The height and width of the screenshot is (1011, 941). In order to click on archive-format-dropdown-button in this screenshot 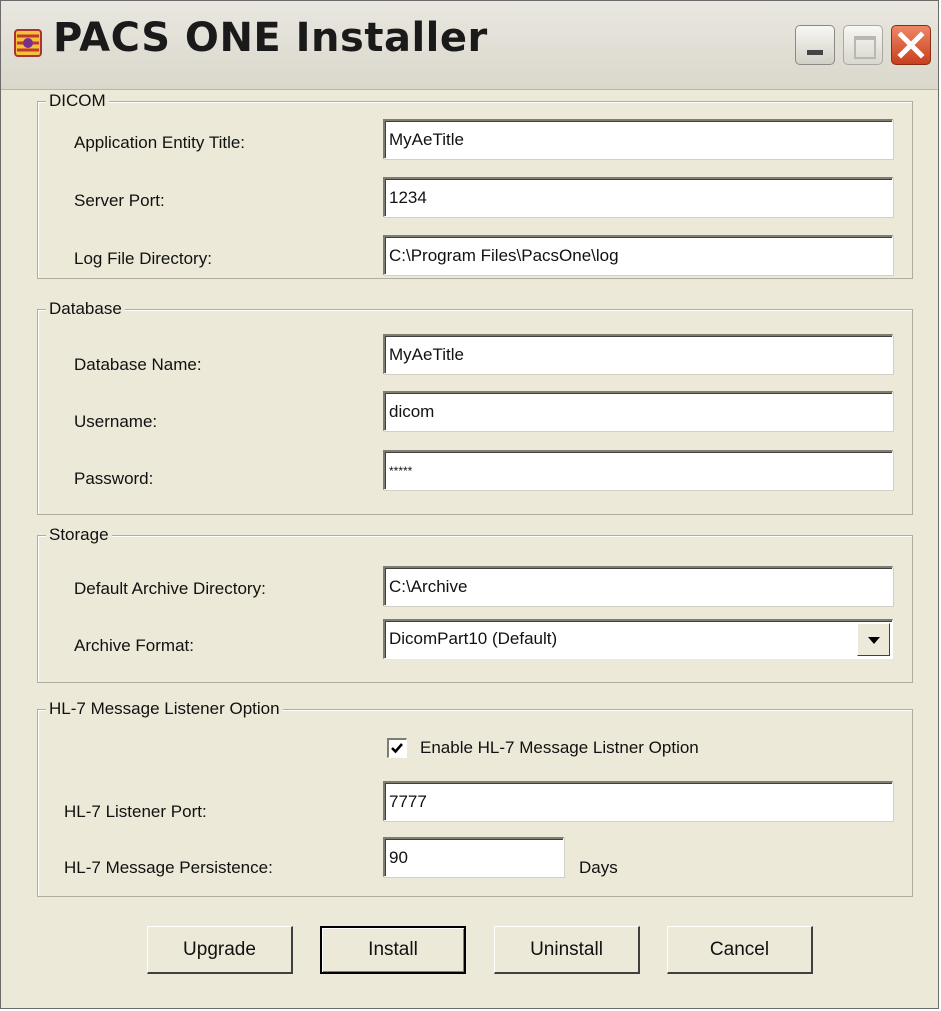, I will do `click(873, 639)`.